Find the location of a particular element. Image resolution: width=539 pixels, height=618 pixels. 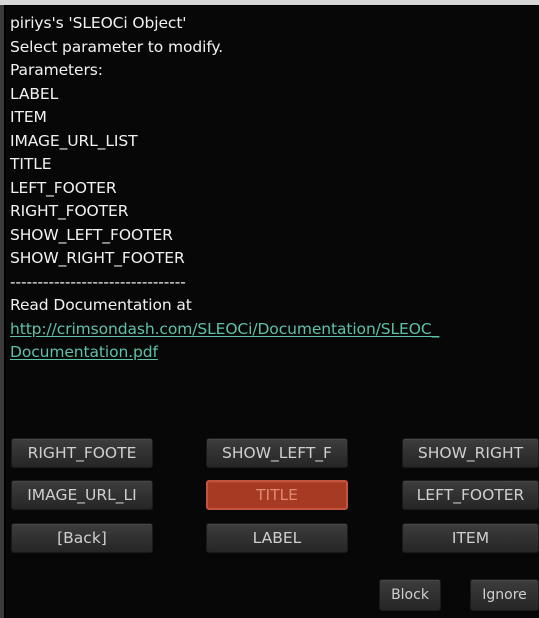

button-title: TITLE is located at coordinates (277, 495).